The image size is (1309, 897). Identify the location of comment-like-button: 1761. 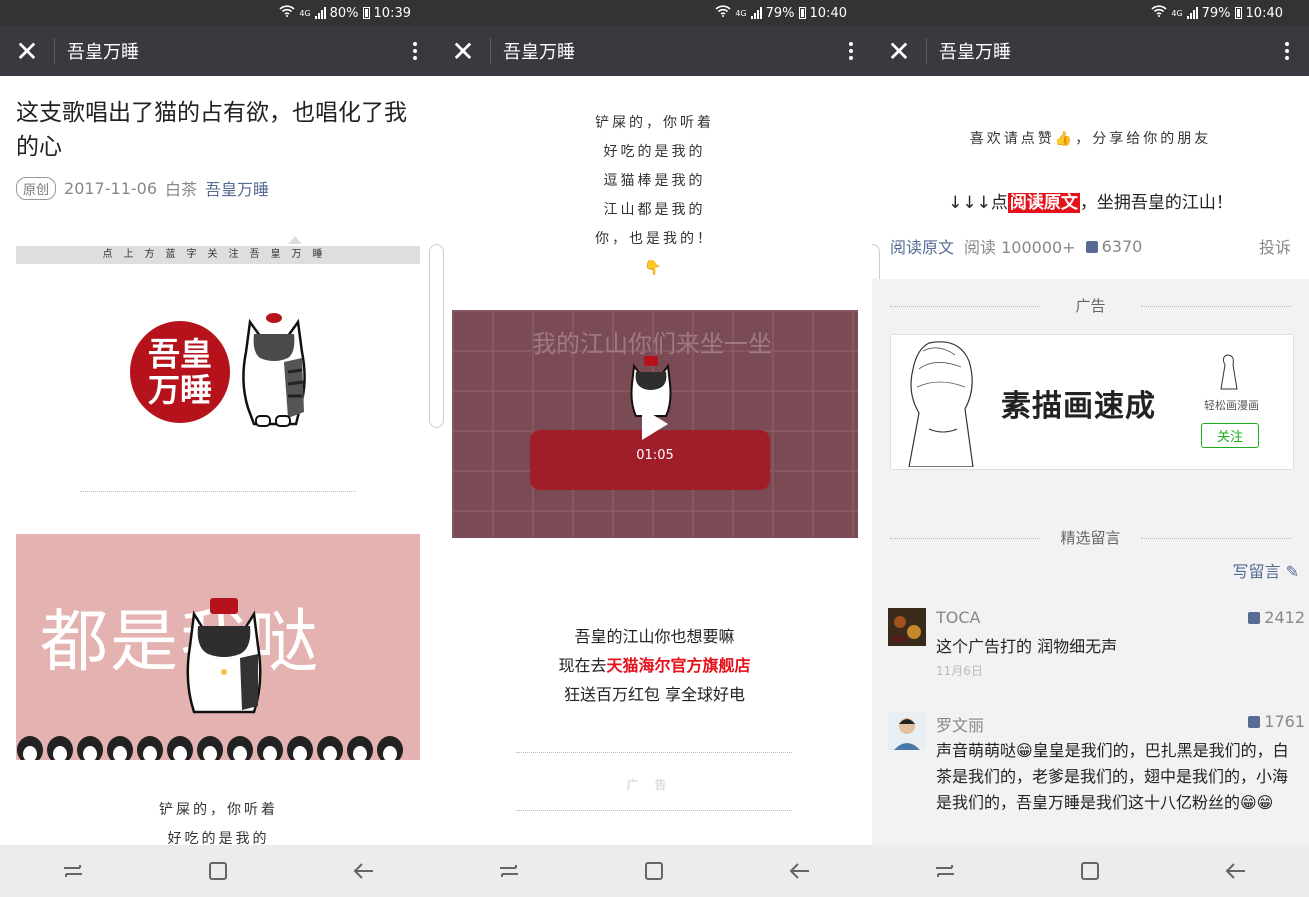
(1276, 721).